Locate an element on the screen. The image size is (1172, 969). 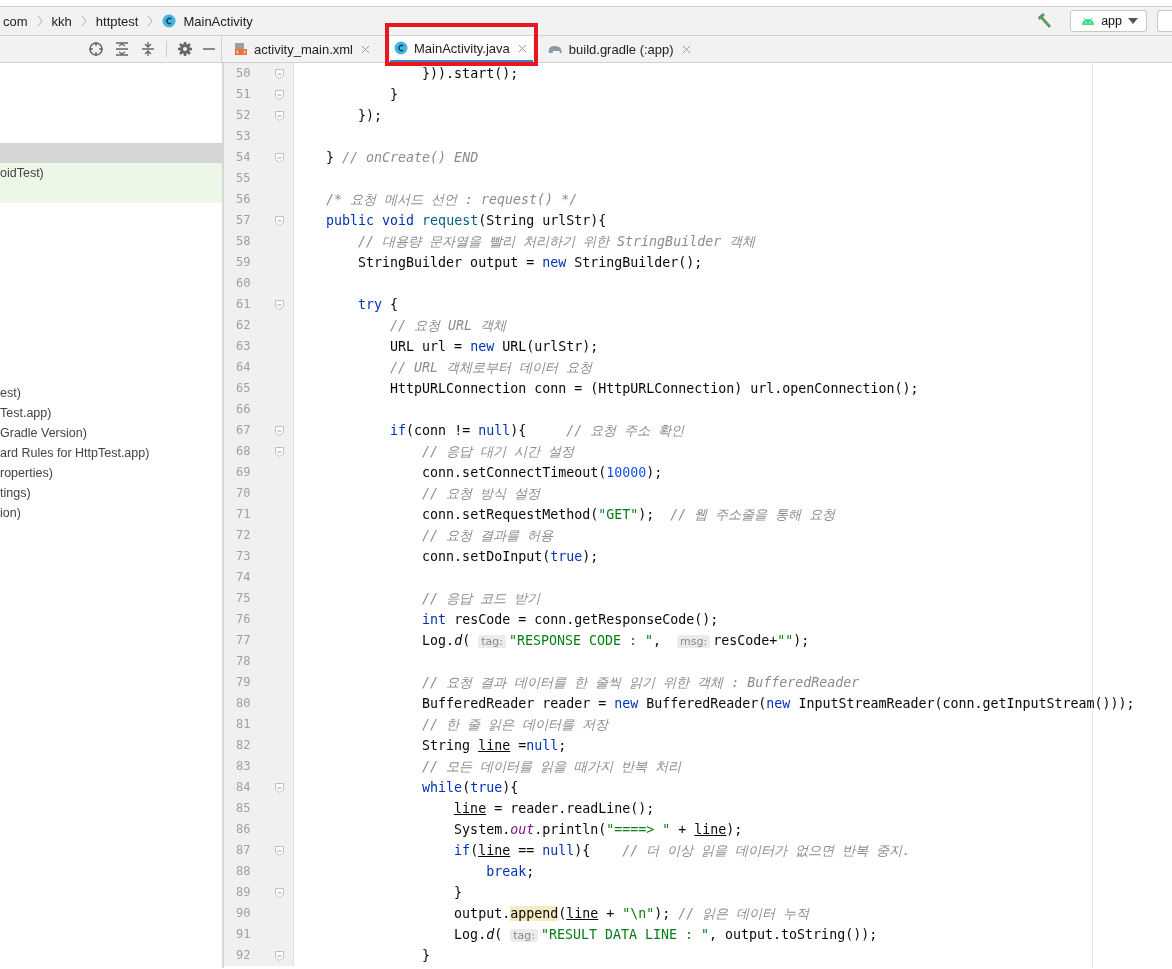
tree-item: oidTest) is located at coordinates (111, 173).